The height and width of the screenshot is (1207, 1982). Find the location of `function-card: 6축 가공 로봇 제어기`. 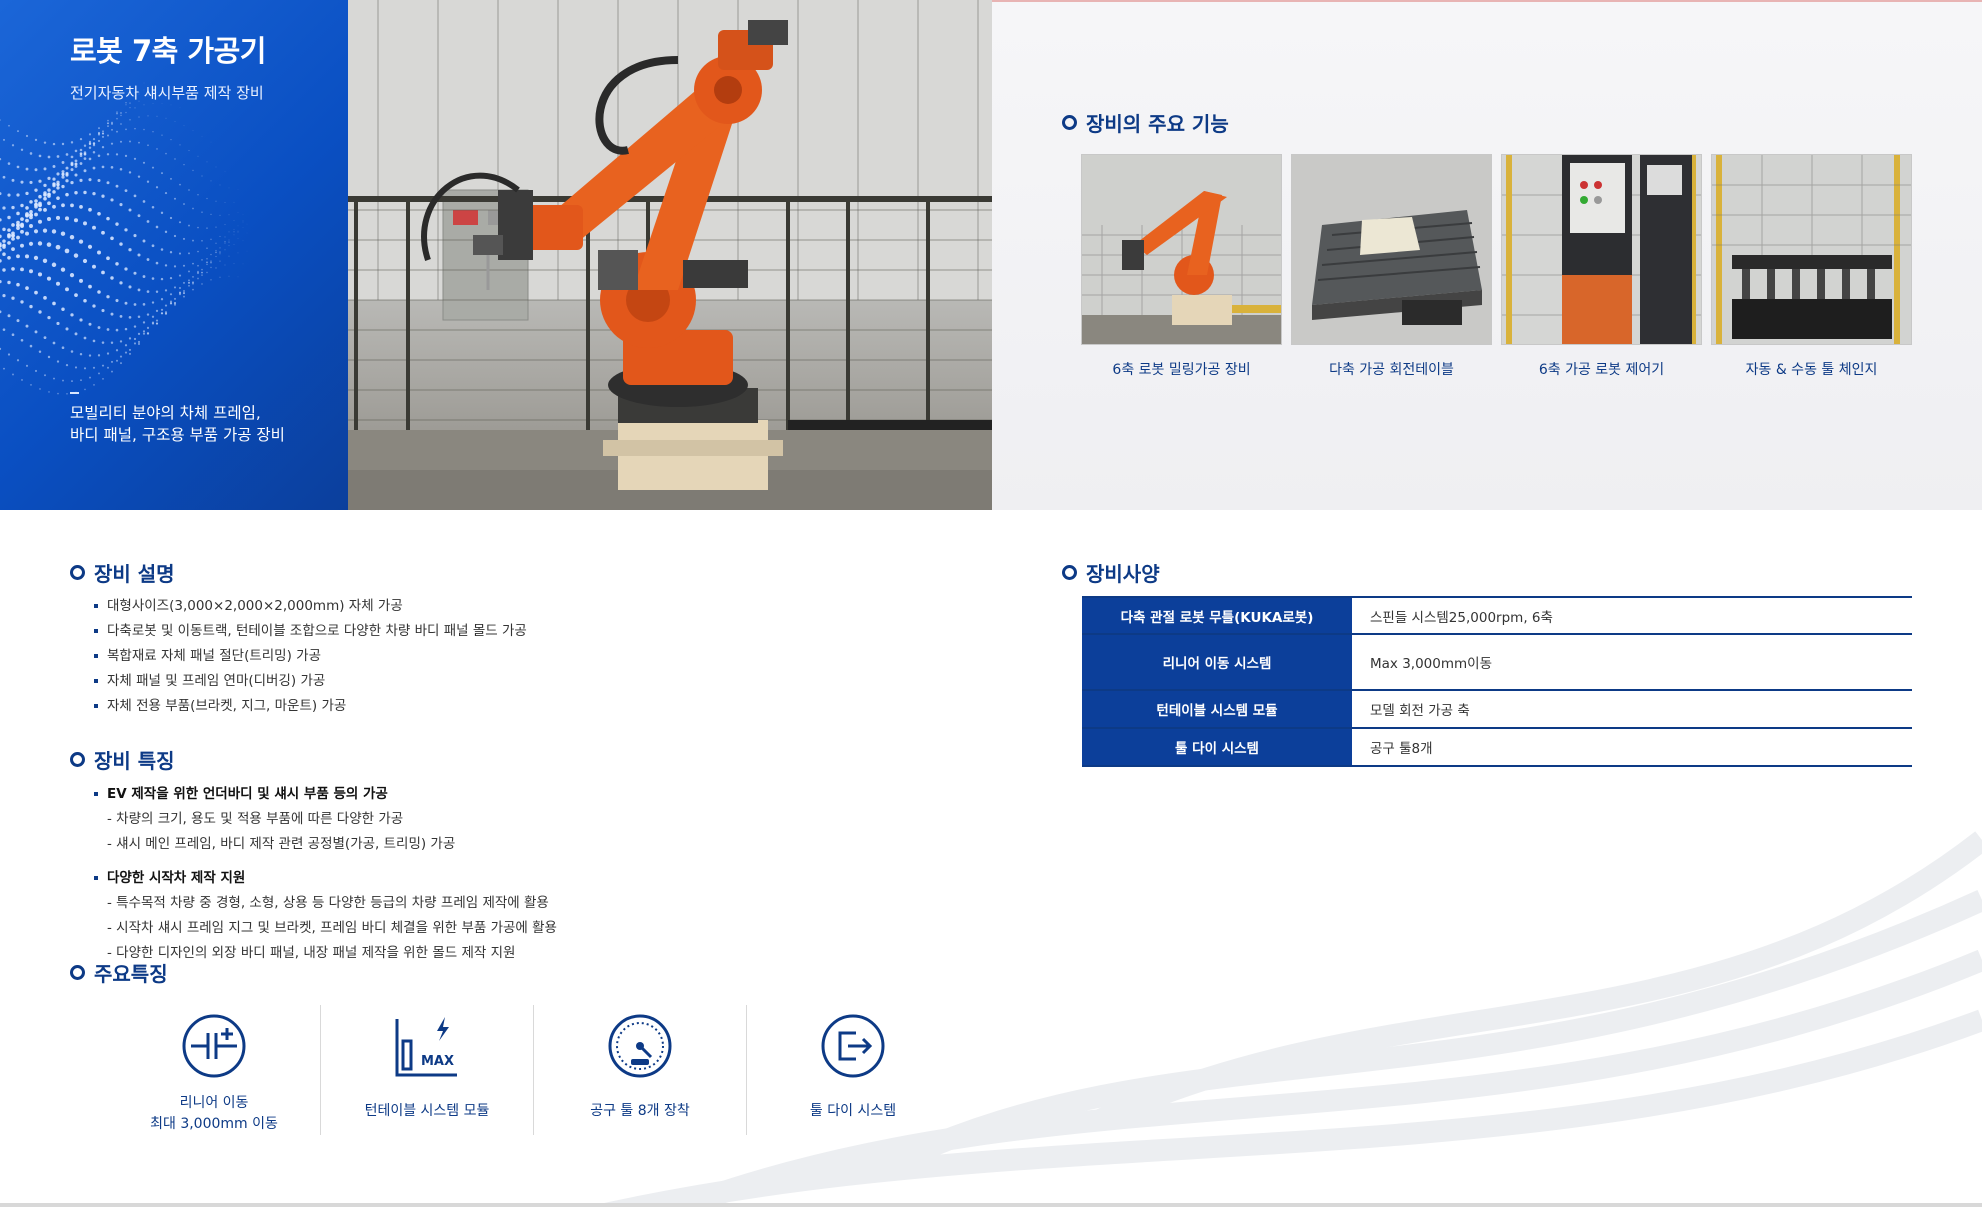

function-card: 6축 가공 로봇 제어기 is located at coordinates (1601, 266).